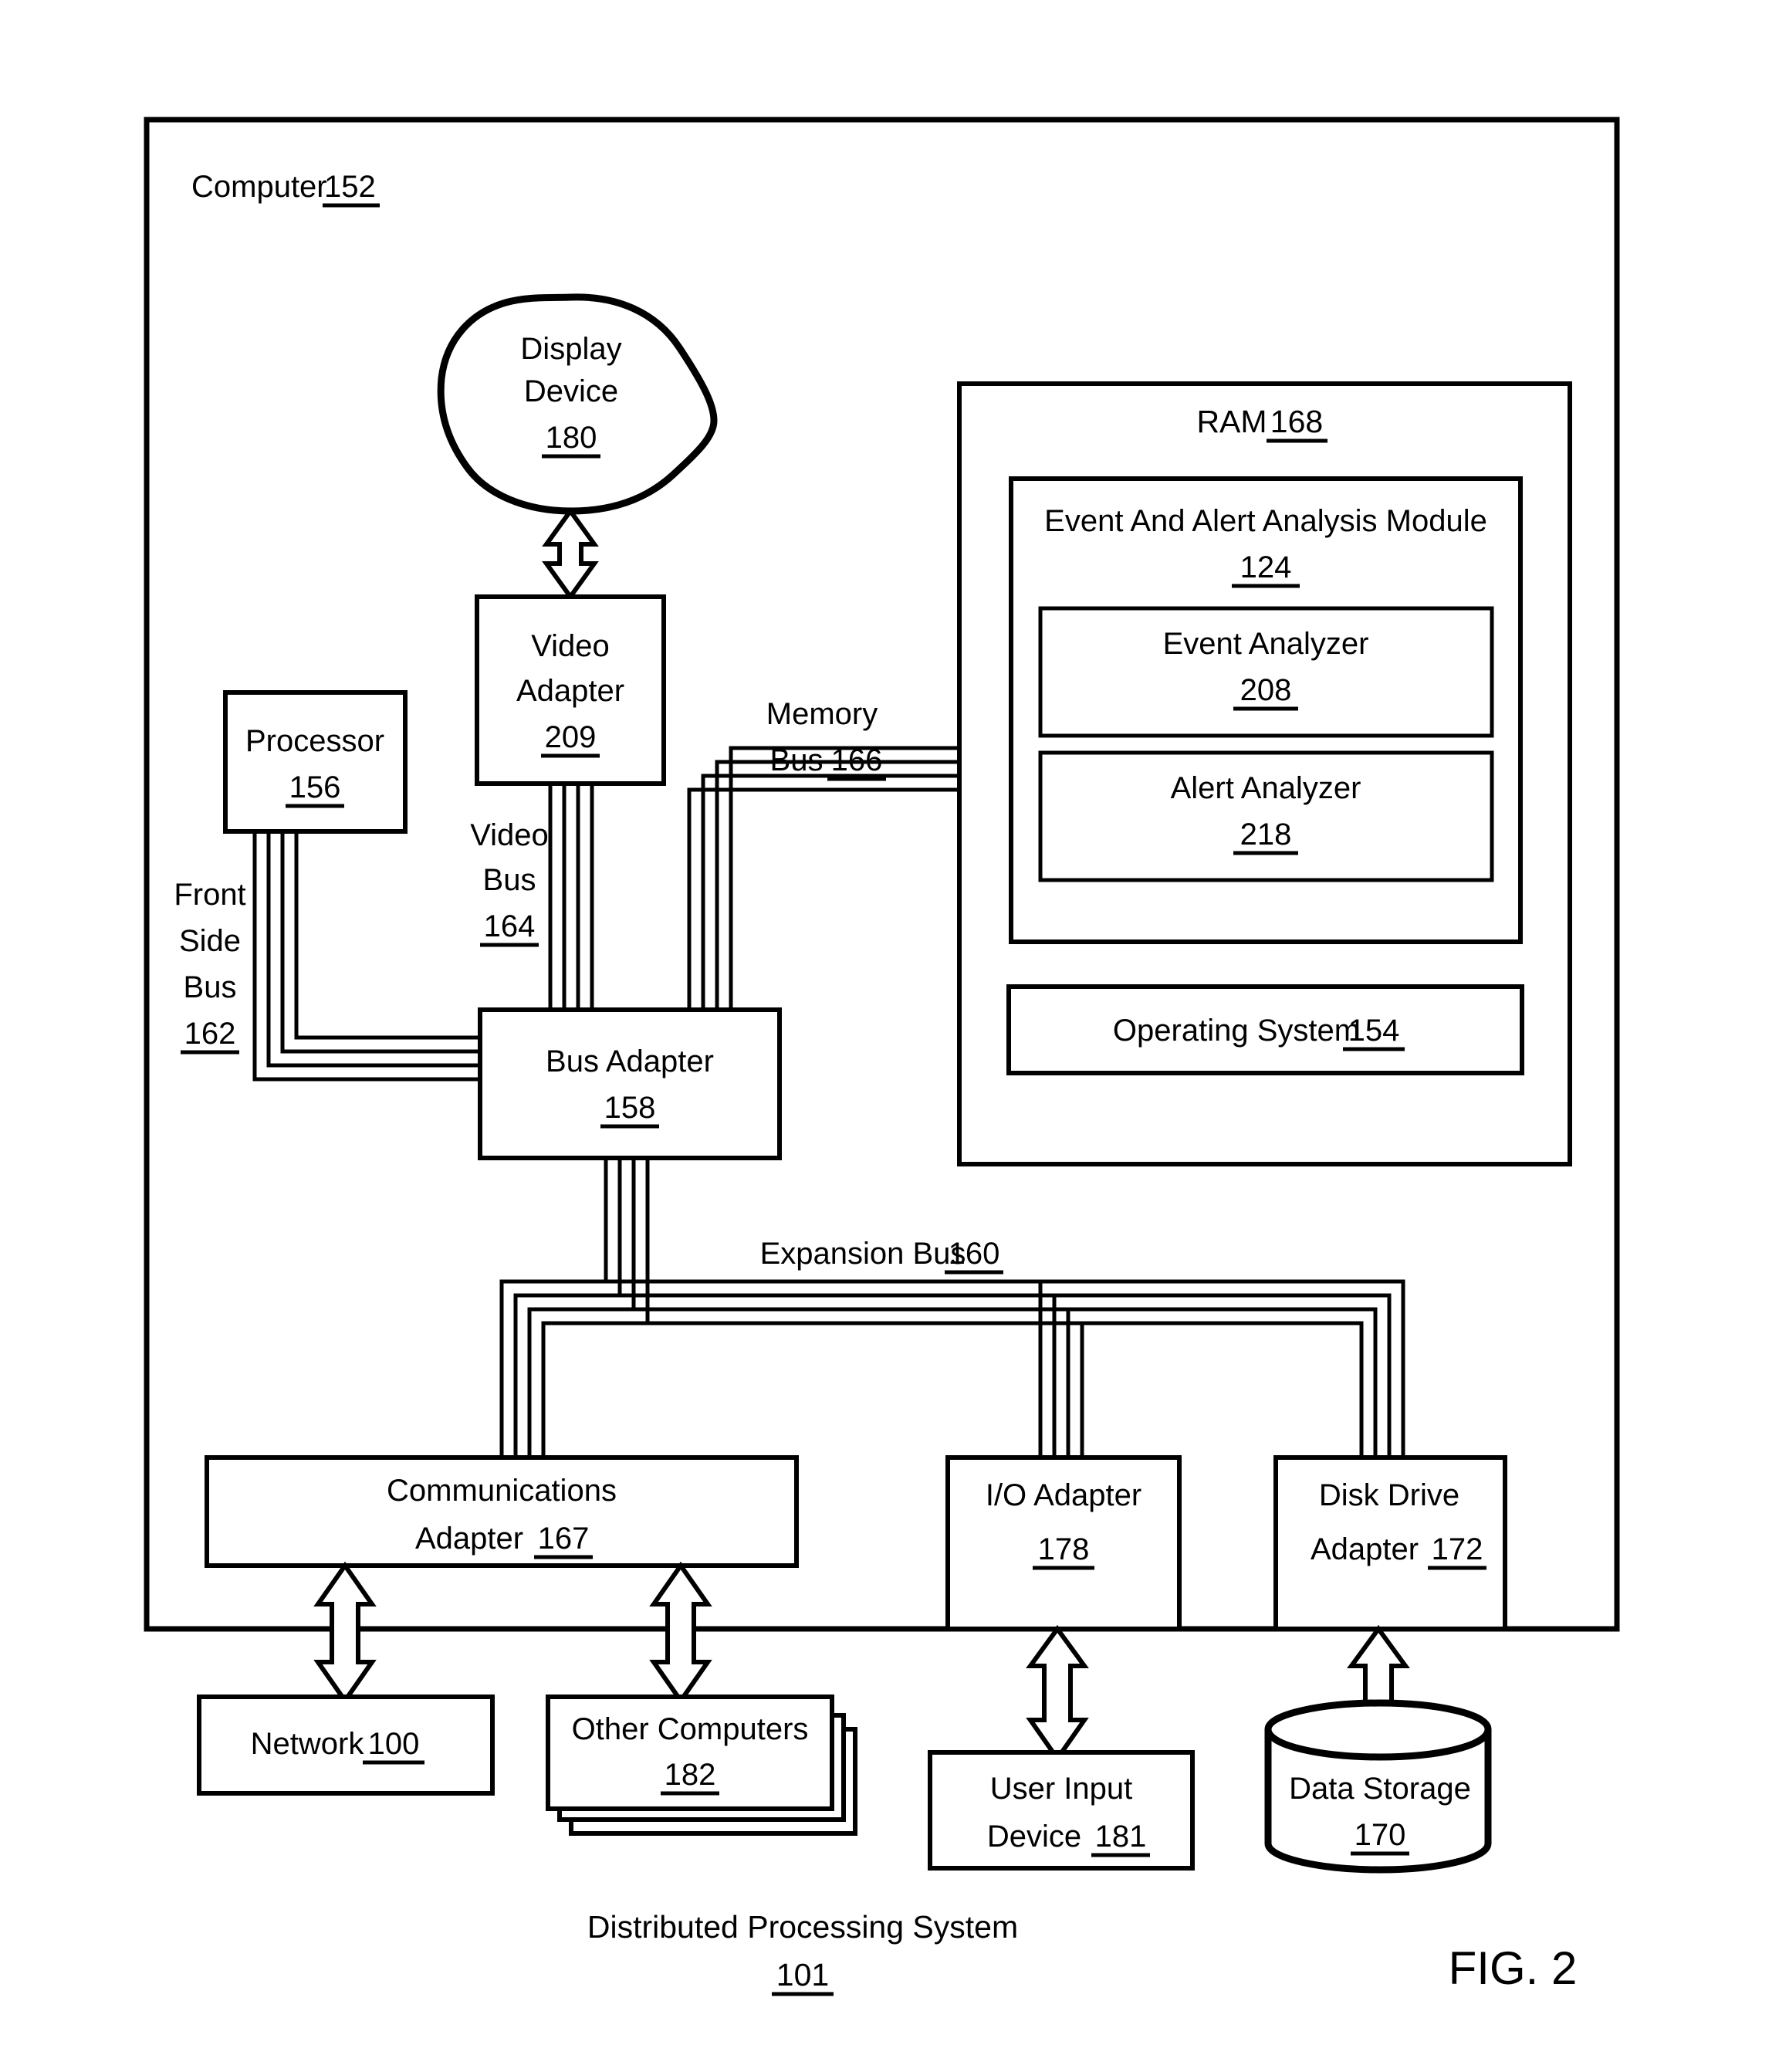 The image size is (1779, 2072). What do you see at coordinates (1389, 1495) in the screenshot?
I see `disk-drive-adapter-line1: Disk Drive` at bounding box center [1389, 1495].